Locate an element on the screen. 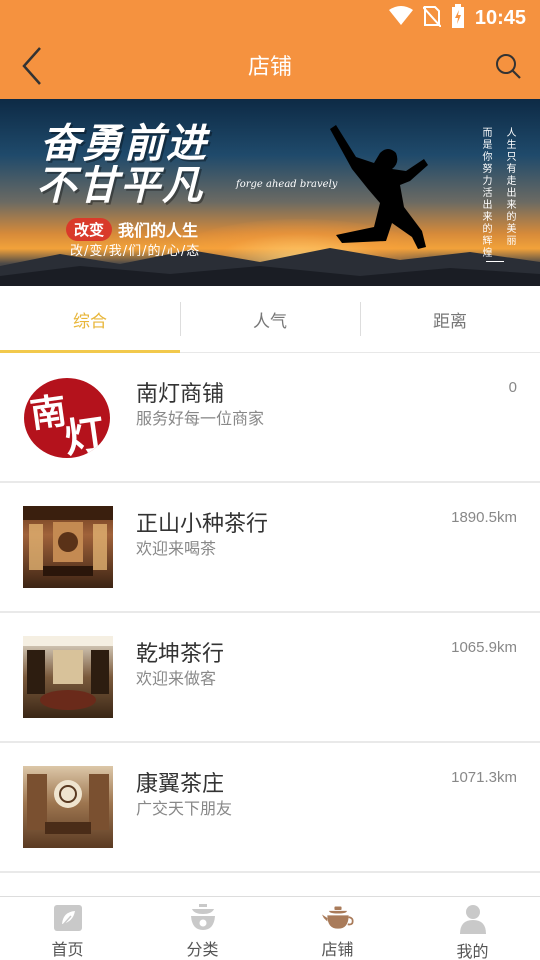  banner-vertical-text-2: 人生只有走出来的美丽 is located at coordinates (509, 187).